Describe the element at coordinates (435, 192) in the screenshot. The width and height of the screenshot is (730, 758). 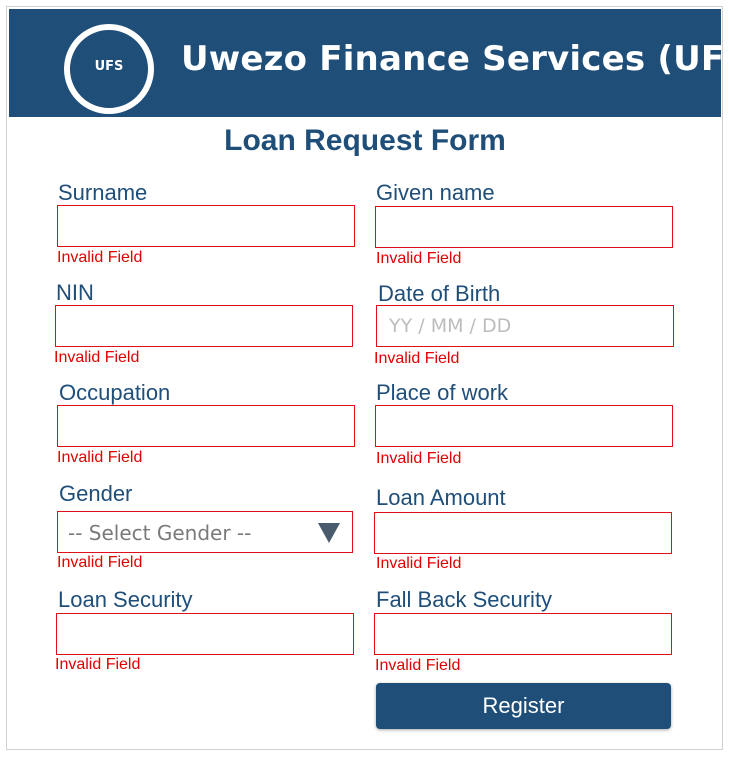
I see `given-name-label: Given name` at that location.